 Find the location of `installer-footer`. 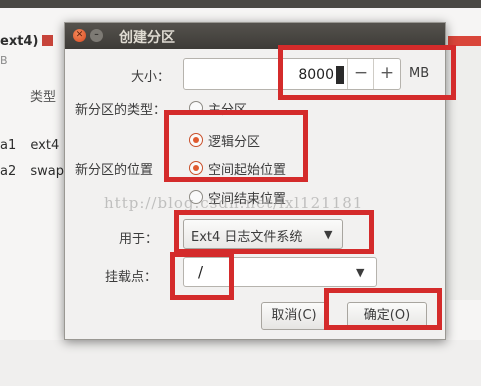

installer-footer is located at coordinates (240, 363).